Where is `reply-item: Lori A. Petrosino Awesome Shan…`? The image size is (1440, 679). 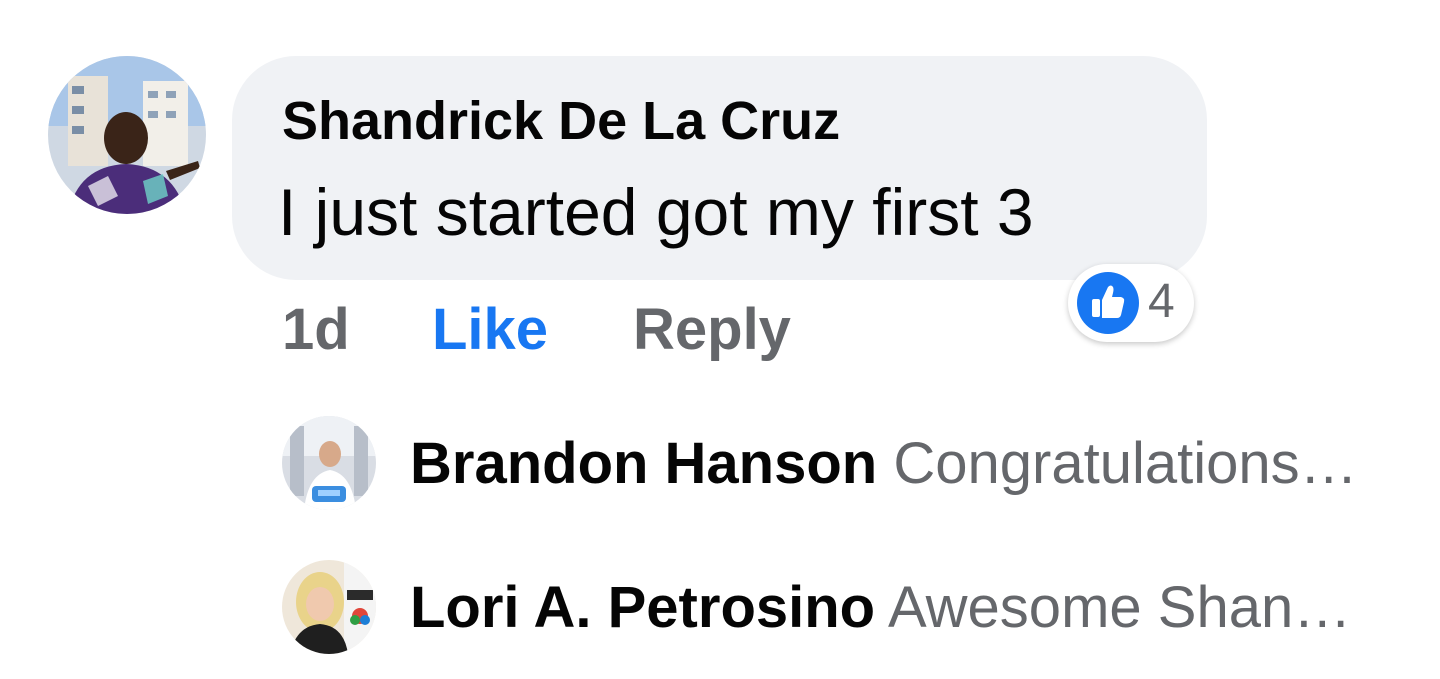
reply-item: Lori A. Petrosino Awesome Shan… is located at coordinates (842, 608).